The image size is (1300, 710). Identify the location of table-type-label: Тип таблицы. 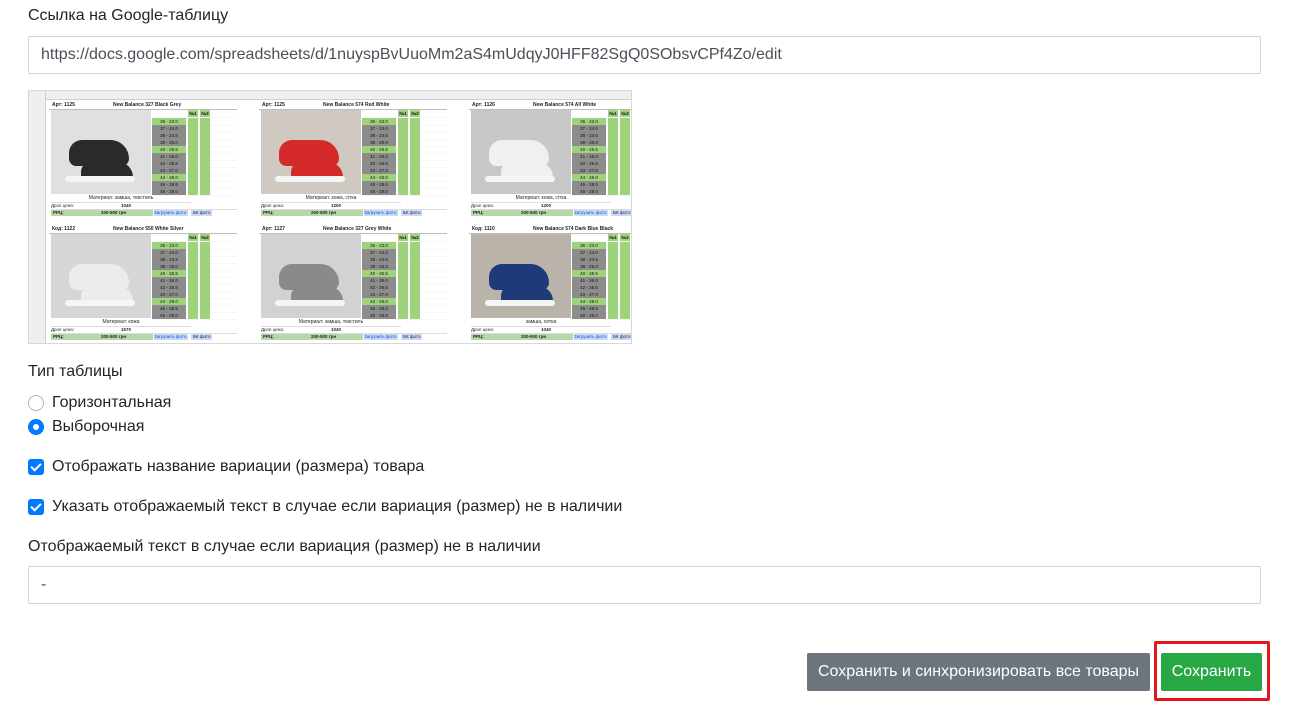
(75, 371).